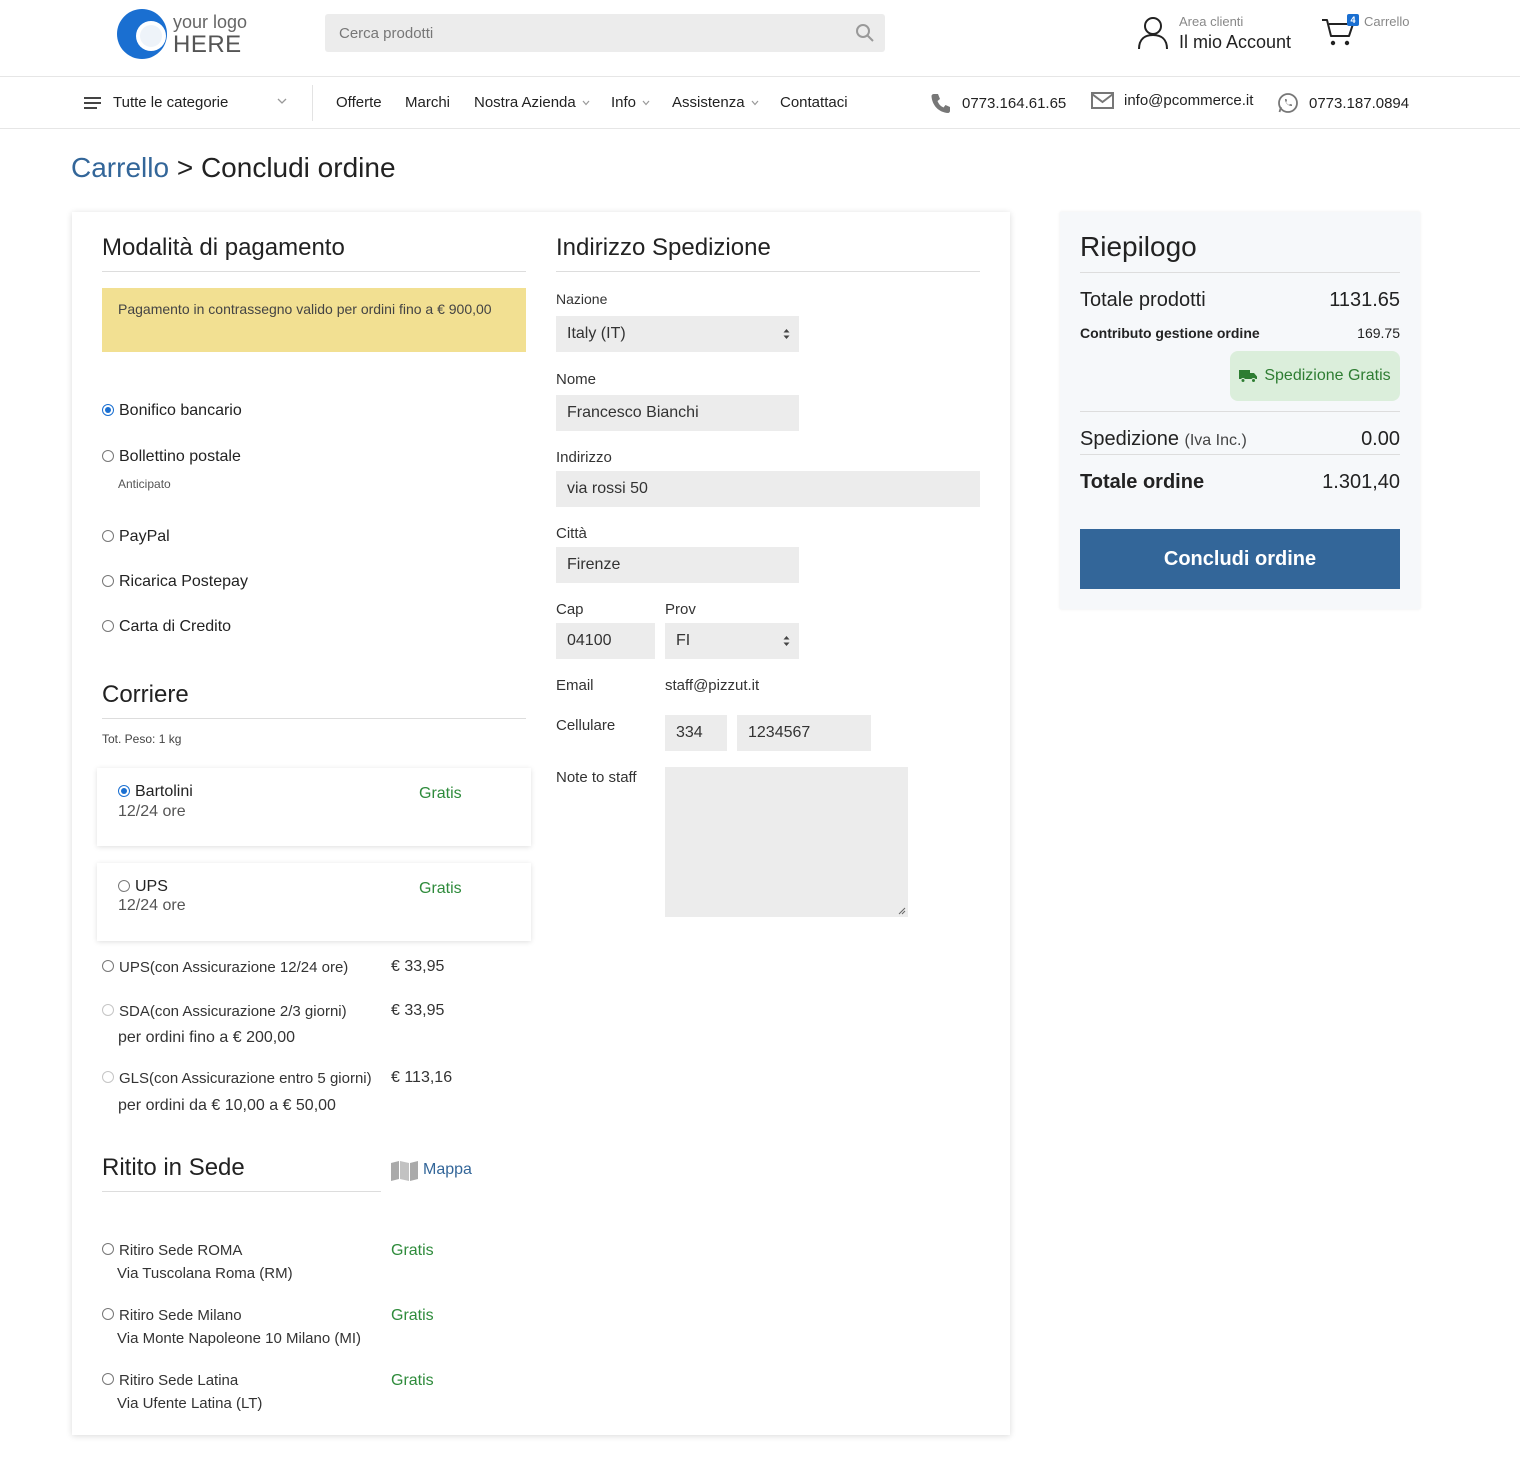 The width and height of the screenshot is (1520, 1477). What do you see at coordinates (108, 1010) in the screenshot?
I see `courier-radio-sda-insured` at bounding box center [108, 1010].